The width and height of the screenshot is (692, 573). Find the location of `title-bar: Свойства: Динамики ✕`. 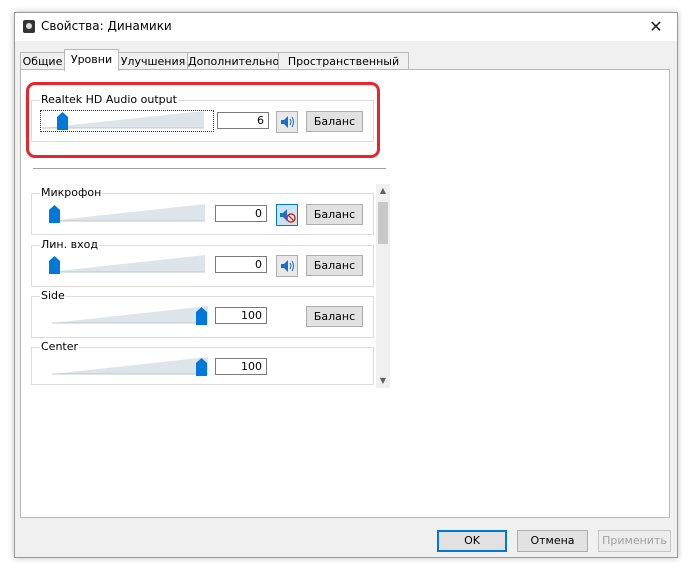

title-bar: Свойства: Динамики ✕ is located at coordinates (346, 27).